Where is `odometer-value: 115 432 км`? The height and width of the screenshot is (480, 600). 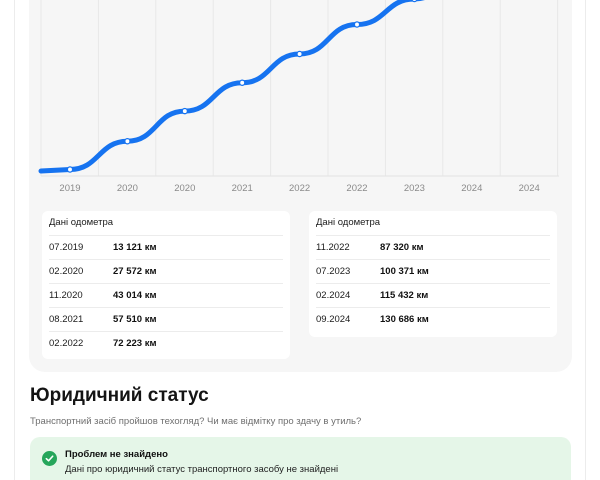
odometer-value: 115 432 км is located at coordinates (404, 295).